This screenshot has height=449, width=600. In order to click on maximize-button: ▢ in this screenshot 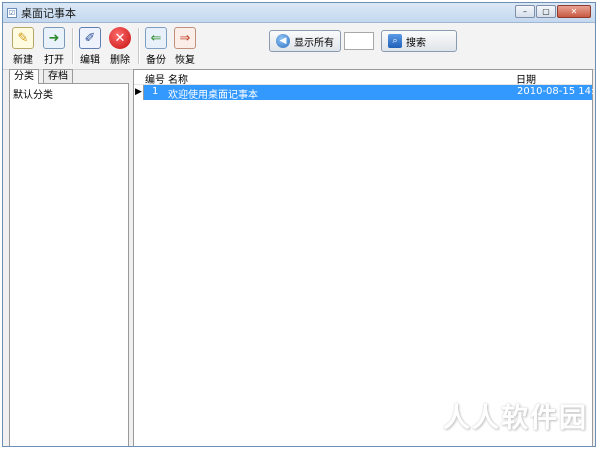, I will do `click(546, 11)`.